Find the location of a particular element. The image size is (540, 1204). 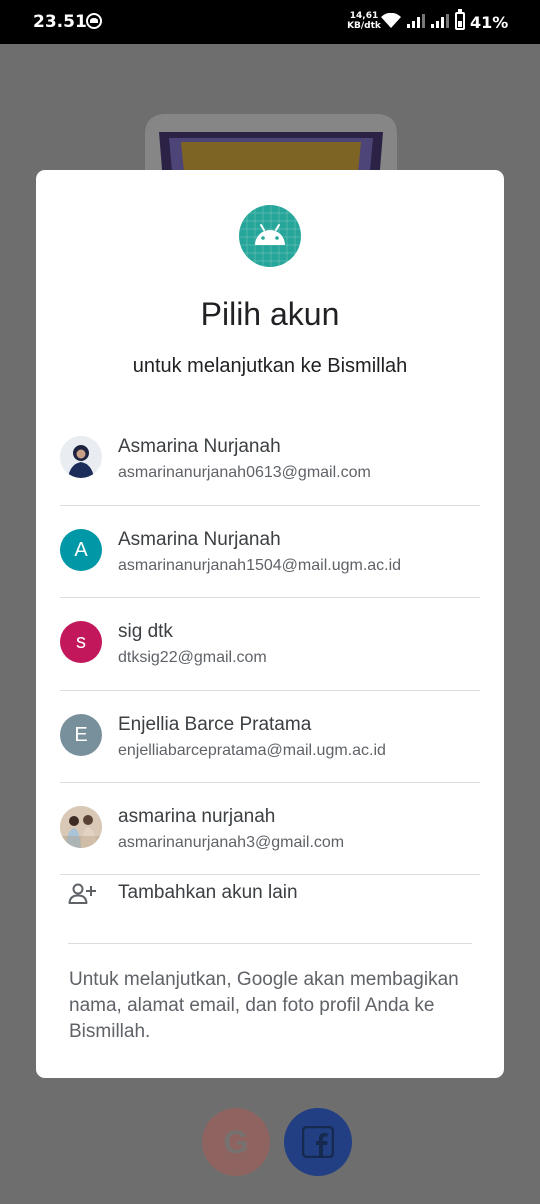

add-person-icon is located at coordinates (82, 893).